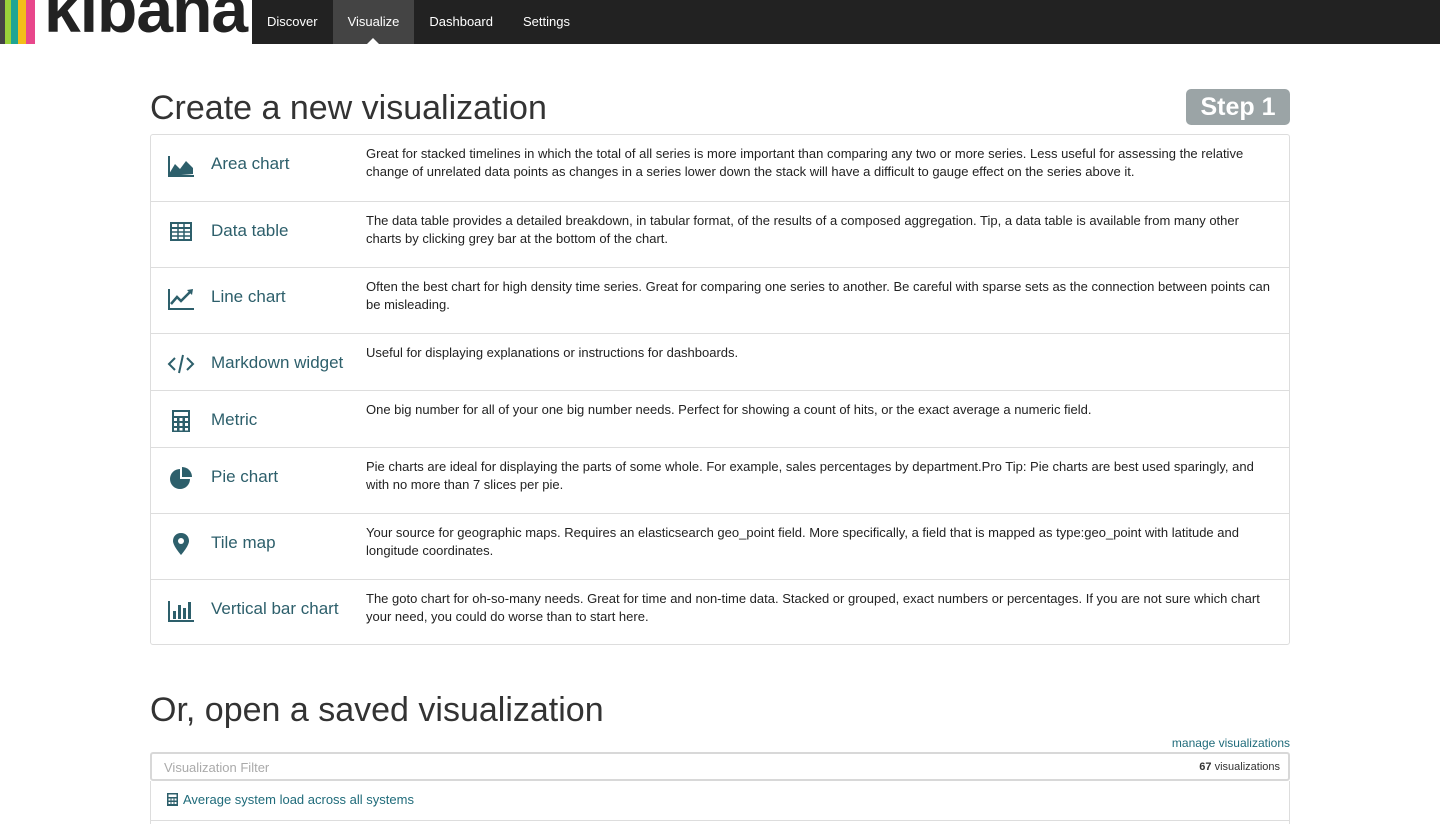 This screenshot has width=1440, height=824. What do you see at coordinates (348, 108) in the screenshot?
I see `page-title: Create a new visualization` at bounding box center [348, 108].